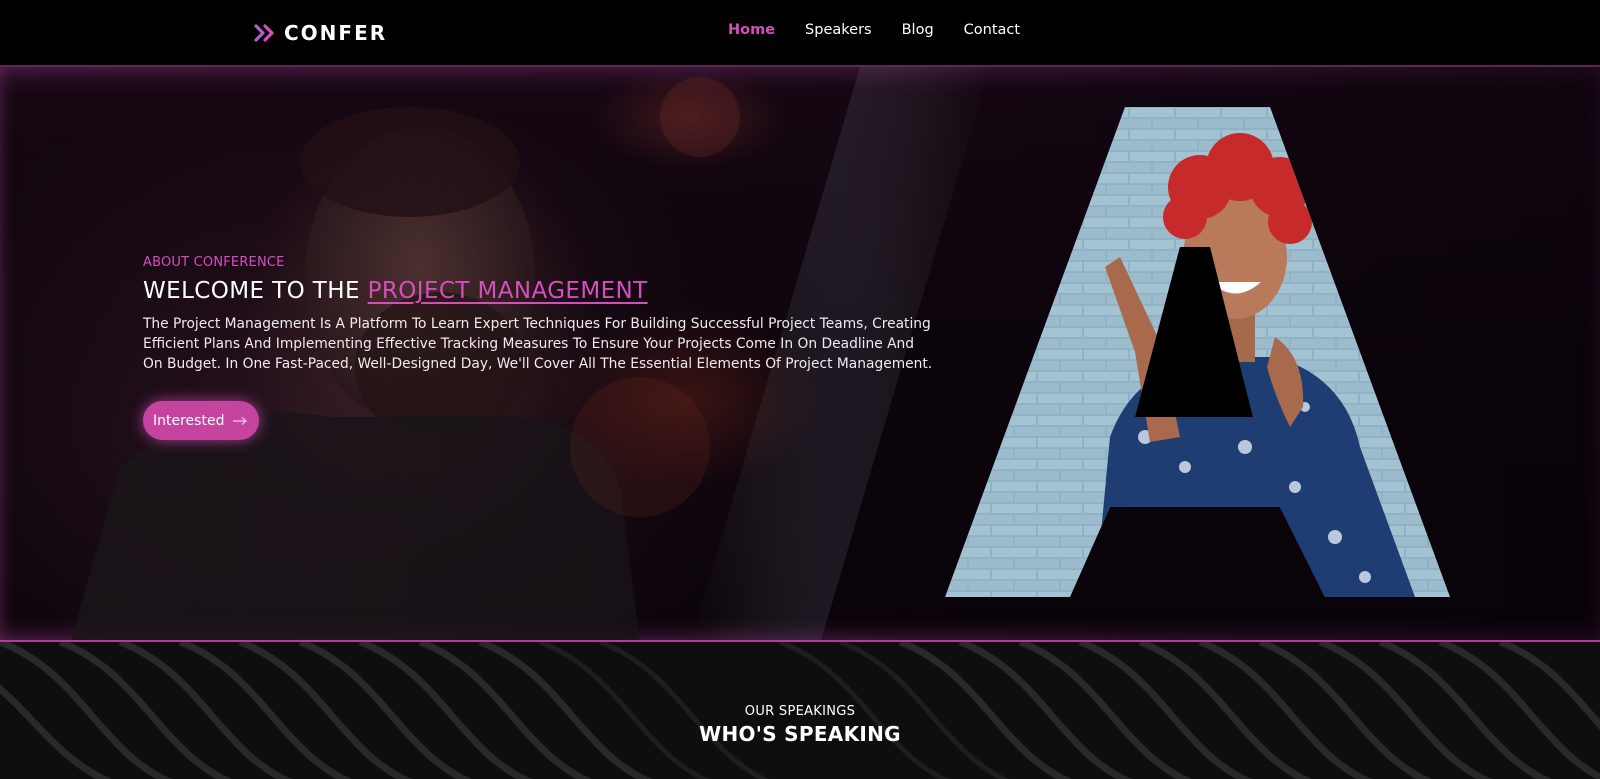 This screenshot has height=779, width=1600. I want to click on navbar: CONFER Home Speakers Blog Contact, so click(800, 32).